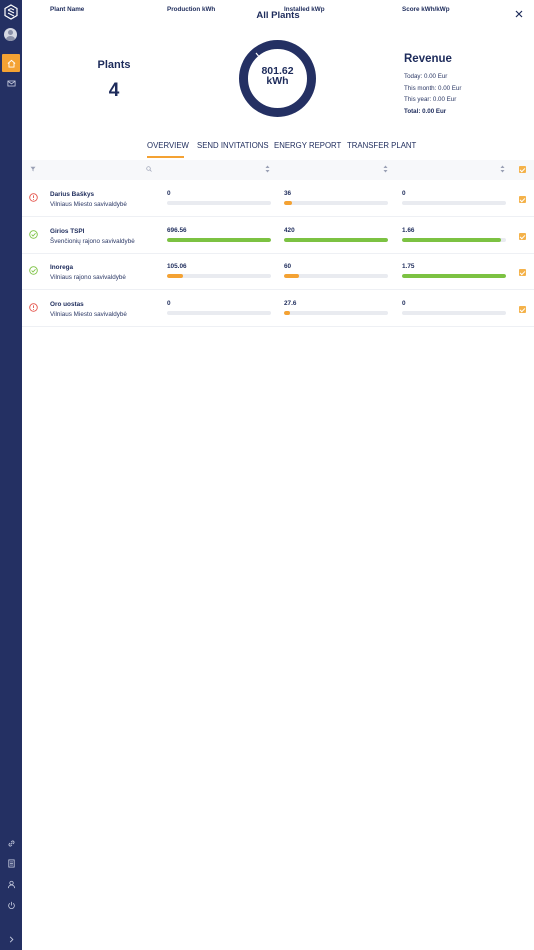 The height and width of the screenshot is (950, 534). Describe the element at coordinates (10, 34) in the screenshot. I see `avatar` at that location.